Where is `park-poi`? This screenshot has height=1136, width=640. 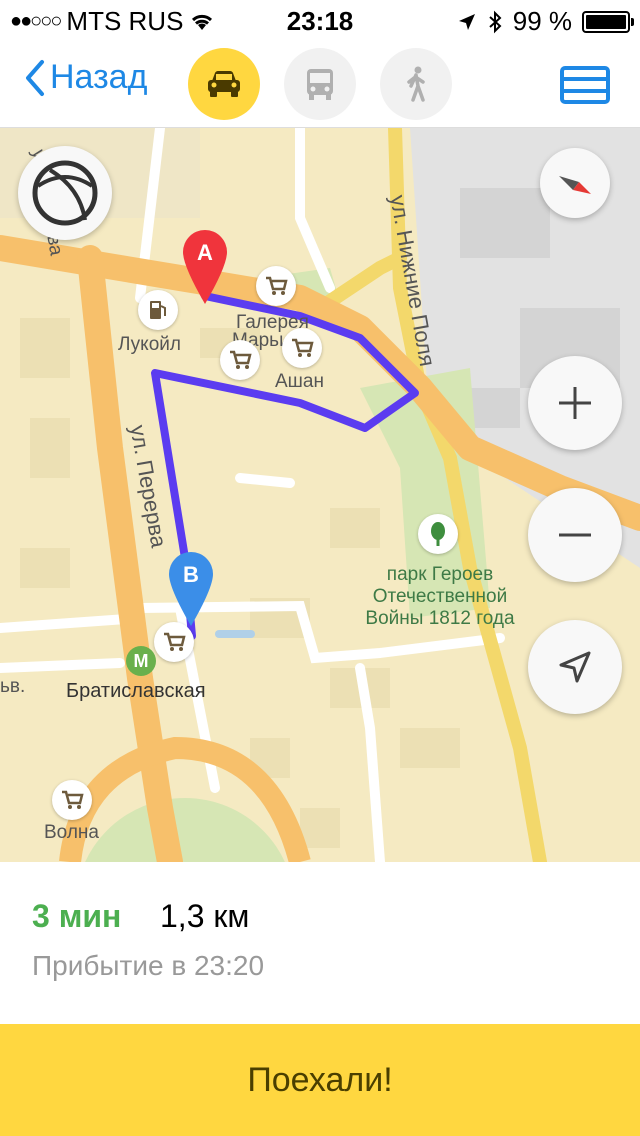
park-poi is located at coordinates (438, 534).